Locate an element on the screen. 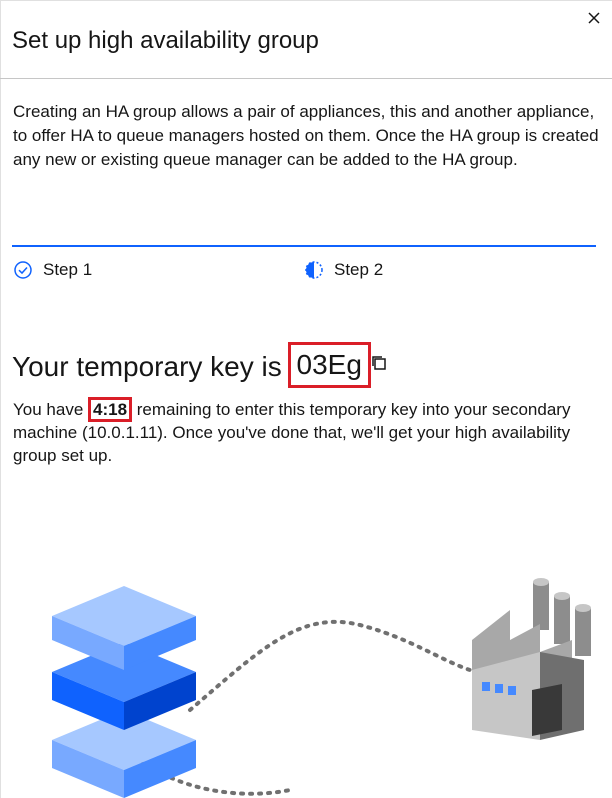 The image size is (612, 798). step-1: Step 1 is located at coordinates (52, 270).